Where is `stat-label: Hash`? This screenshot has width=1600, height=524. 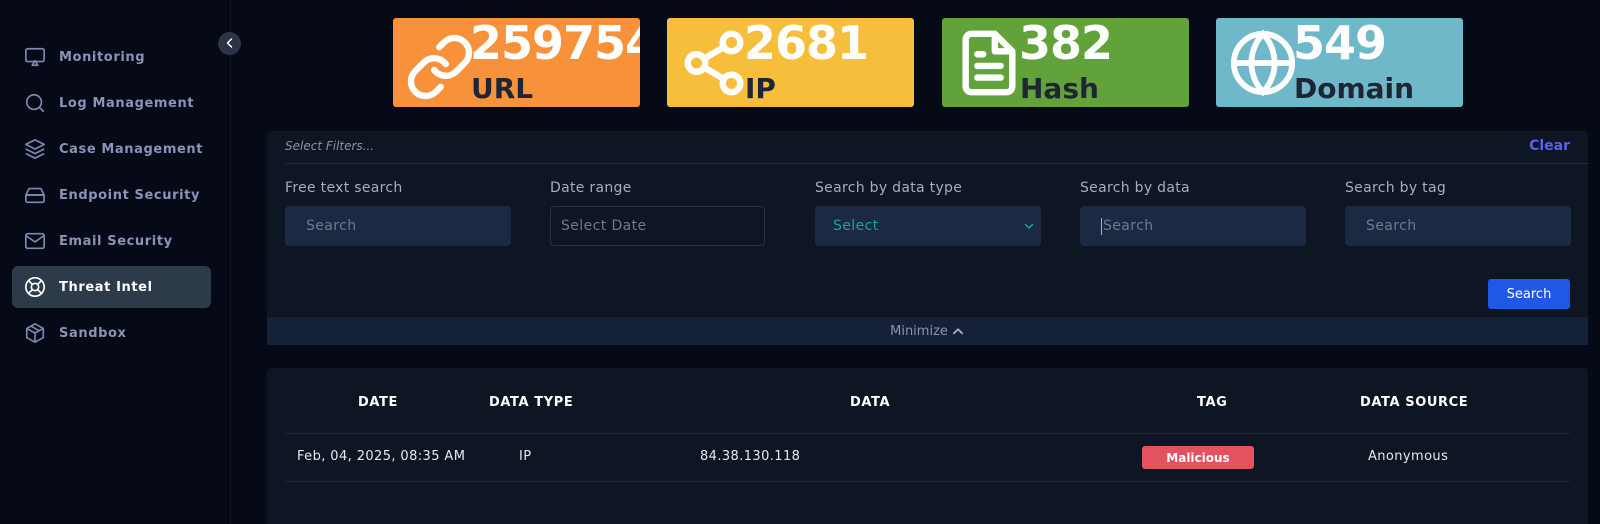
stat-label: Hash is located at coordinates (1059, 88).